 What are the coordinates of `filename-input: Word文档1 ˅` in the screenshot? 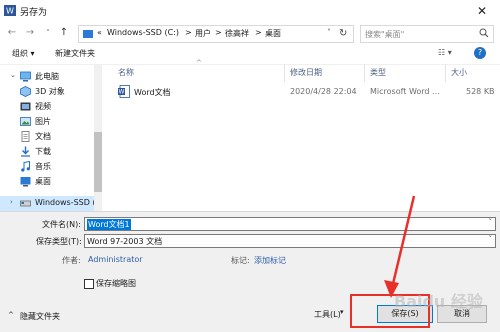 It's located at (290, 224).